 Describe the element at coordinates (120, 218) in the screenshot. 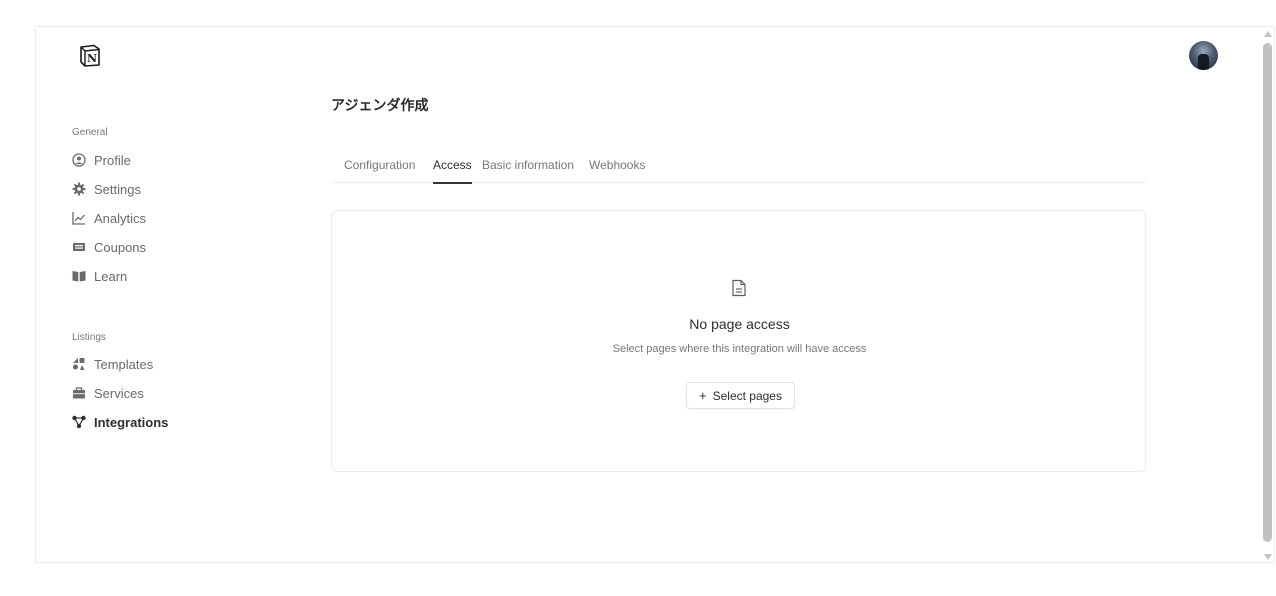

I see `sidebar-item-label: Analytics` at that location.